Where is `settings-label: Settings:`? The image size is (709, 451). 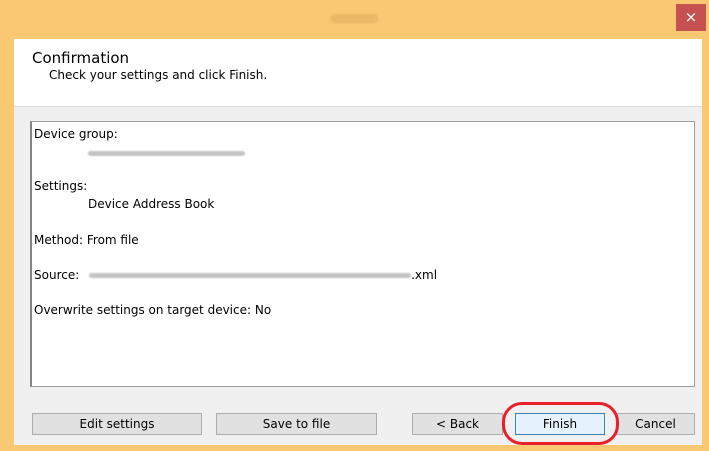
settings-label: Settings: is located at coordinates (61, 186).